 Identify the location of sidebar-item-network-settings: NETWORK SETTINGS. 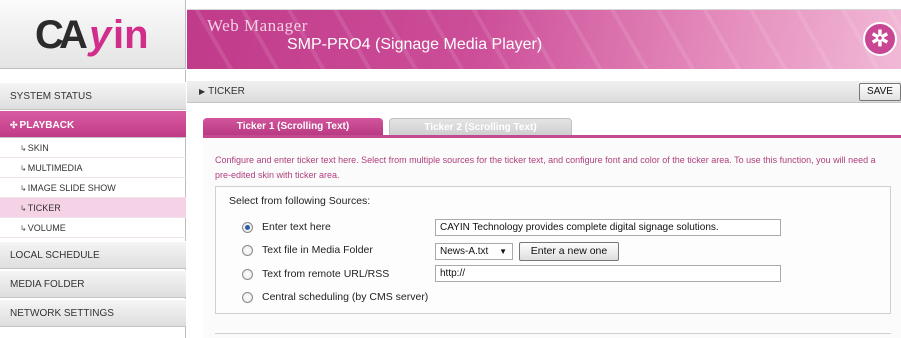
(93, 313).